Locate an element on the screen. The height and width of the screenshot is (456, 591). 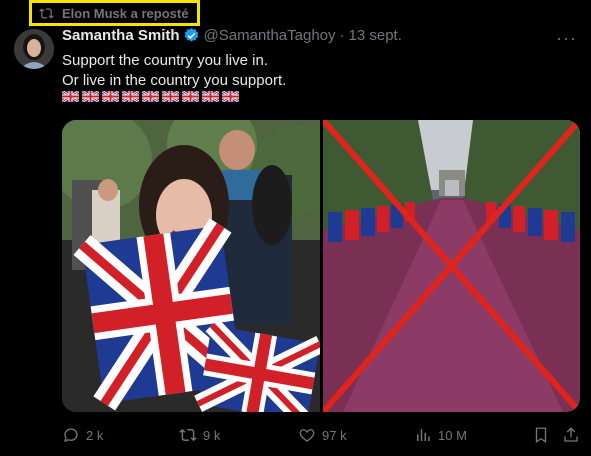
tweet-text-line-2: Or live in the country you support. is located at coordinates (174, 80).